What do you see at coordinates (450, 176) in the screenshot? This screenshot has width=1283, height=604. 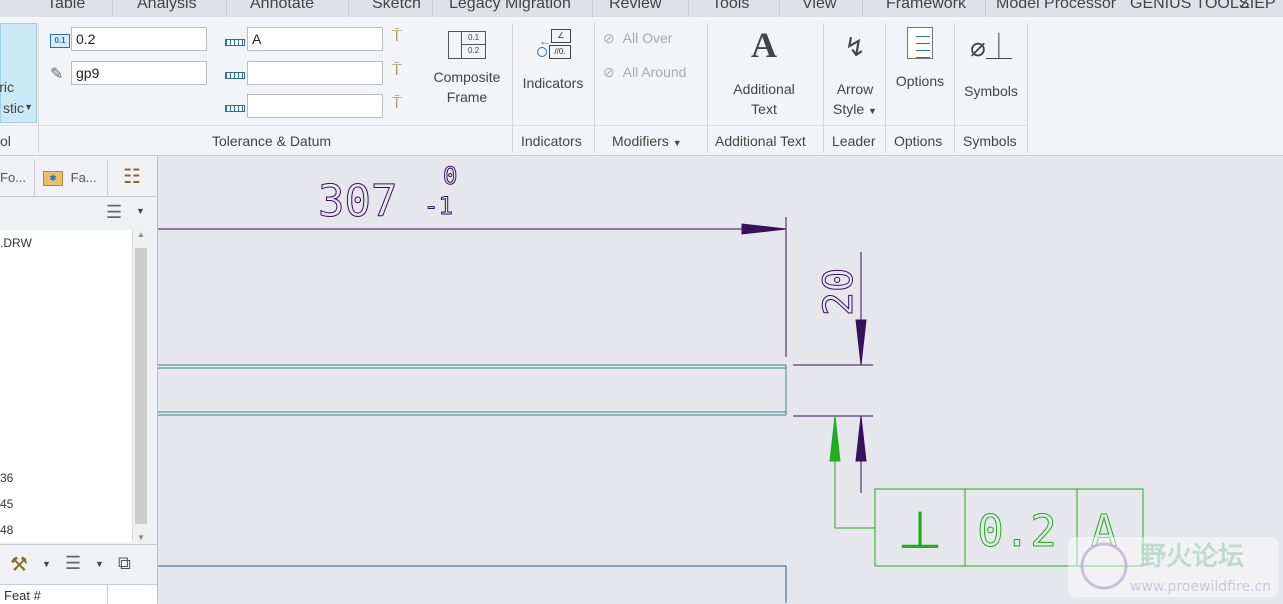 I see `upper-tolerance: 0` at bounding box center [450, 176].